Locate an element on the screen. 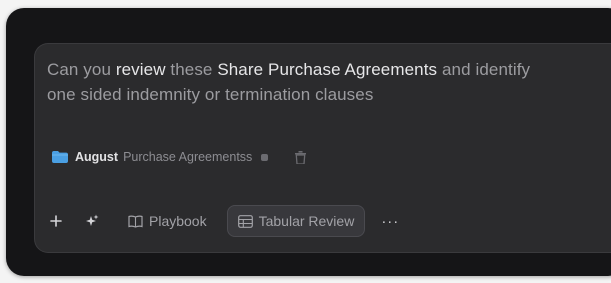 This screenshot has width=611, height=283. more-options-button: ··· is located at coordinates (390, 221).